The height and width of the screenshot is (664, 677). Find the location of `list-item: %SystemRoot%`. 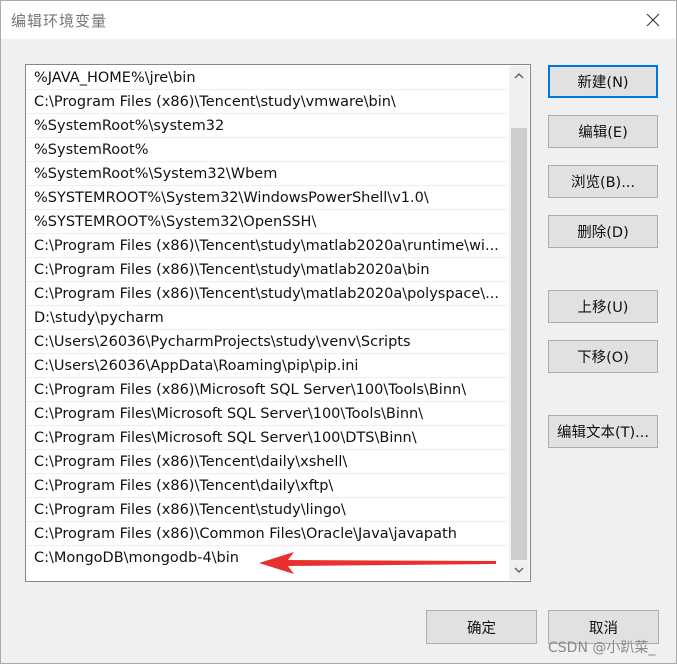

list-item: %SystemRoot% is located at coordinates (267, 150).